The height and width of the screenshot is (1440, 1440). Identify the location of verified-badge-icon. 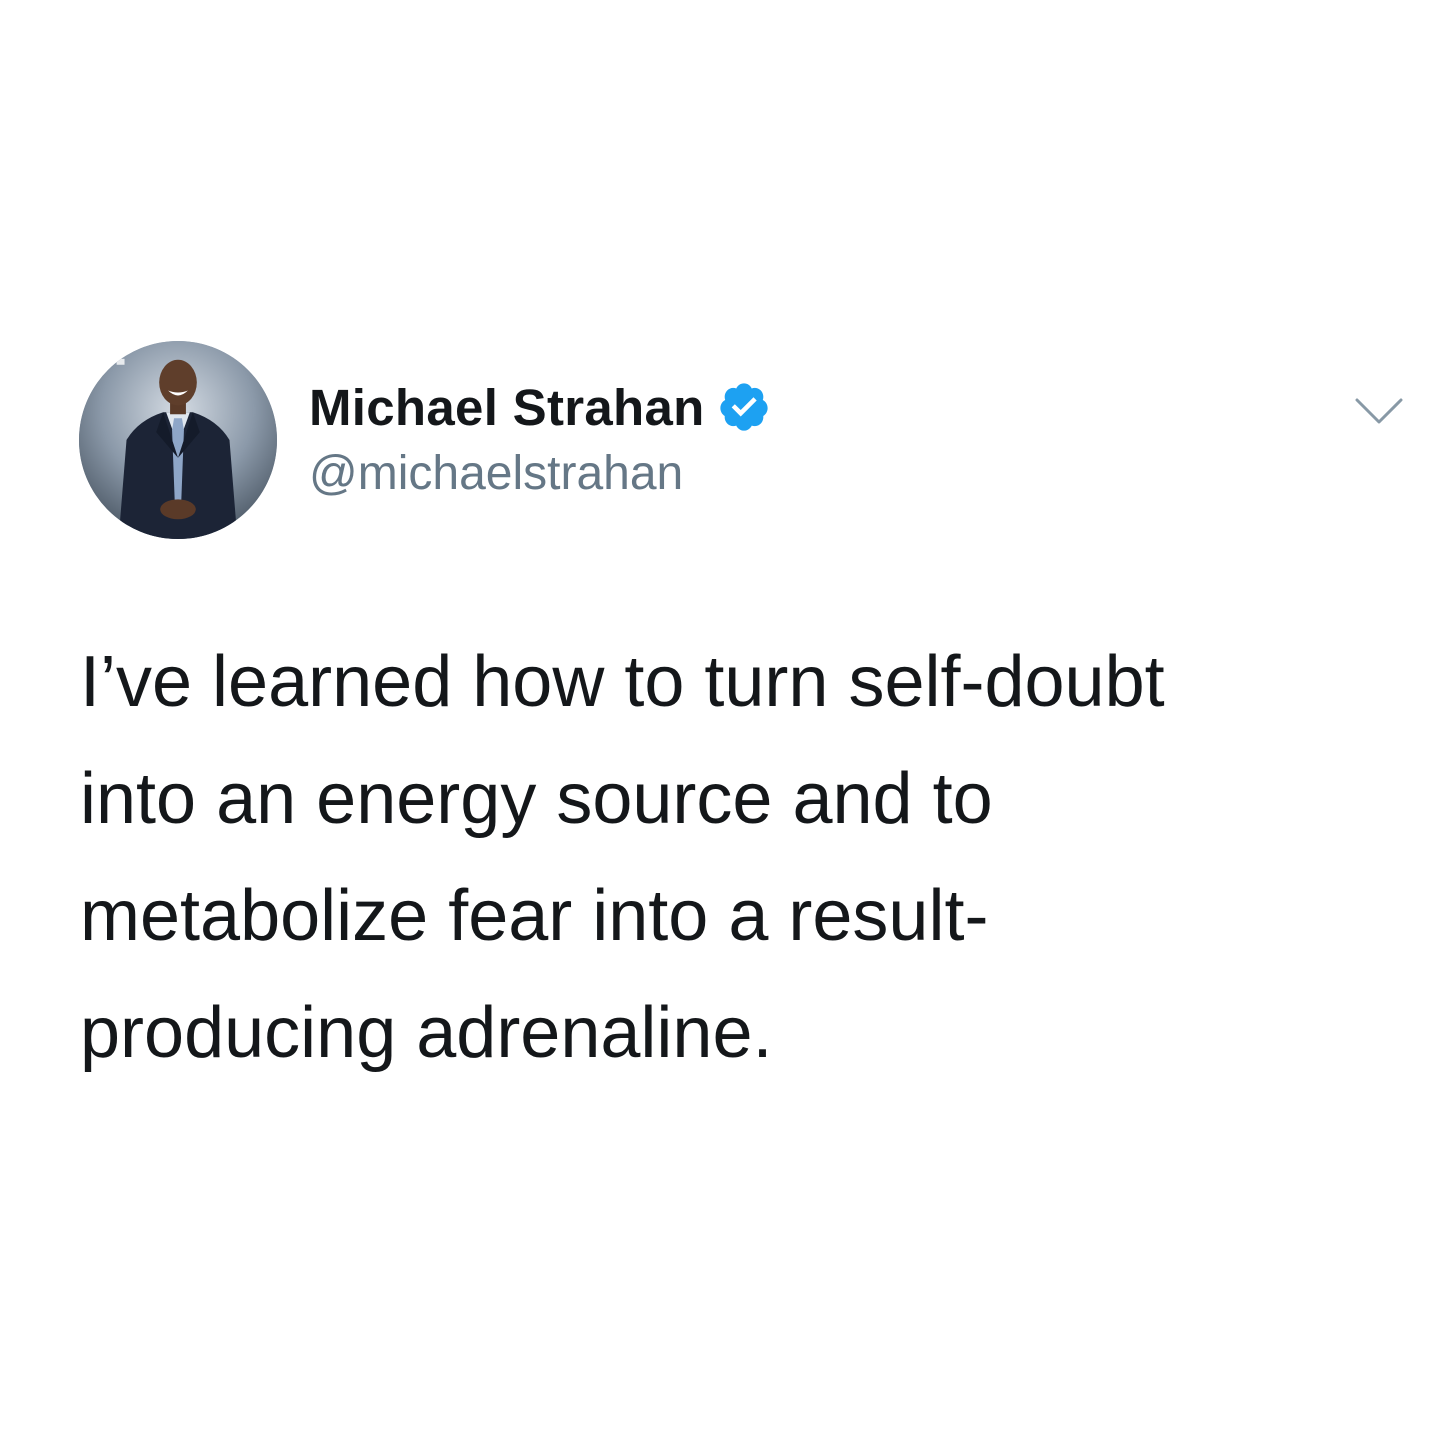
(744, 407).